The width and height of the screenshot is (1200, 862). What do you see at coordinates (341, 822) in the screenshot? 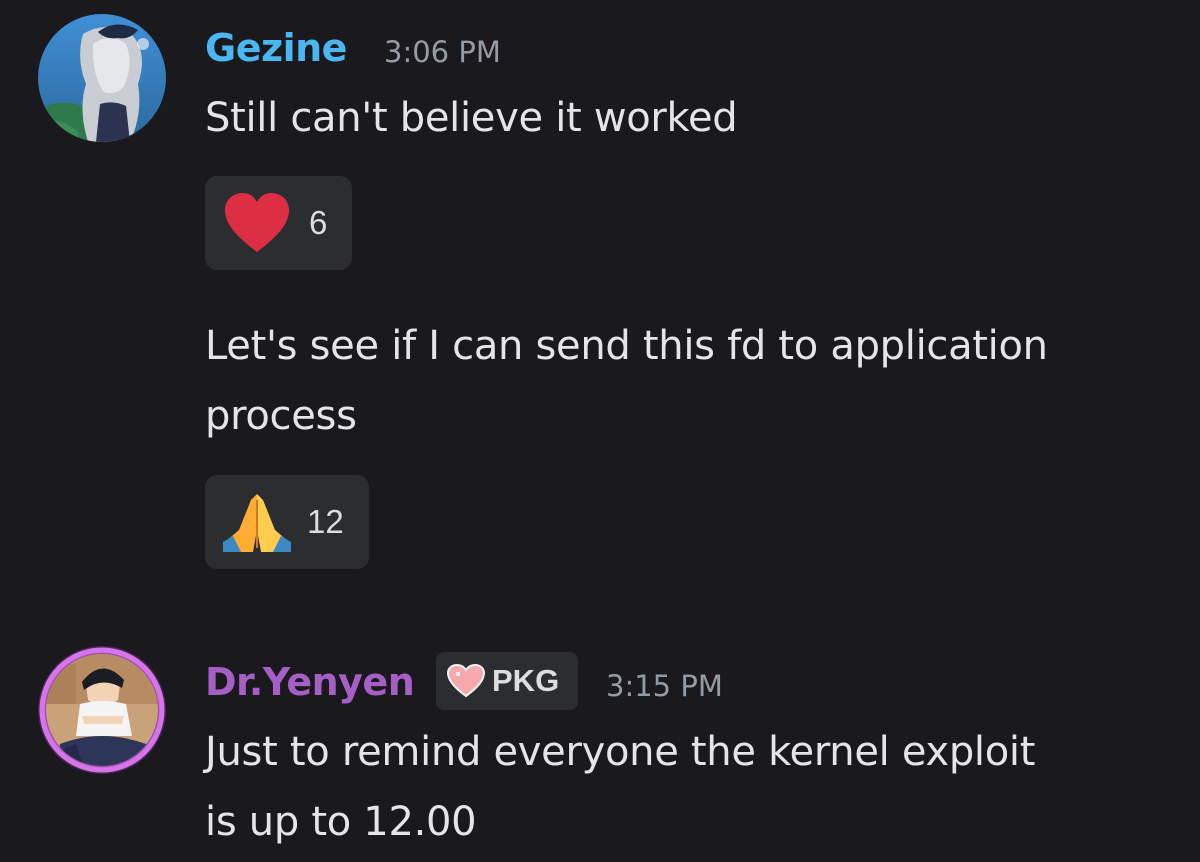
I see `message-text-continued: is up to 12.00` at bounding box center [341, 822].